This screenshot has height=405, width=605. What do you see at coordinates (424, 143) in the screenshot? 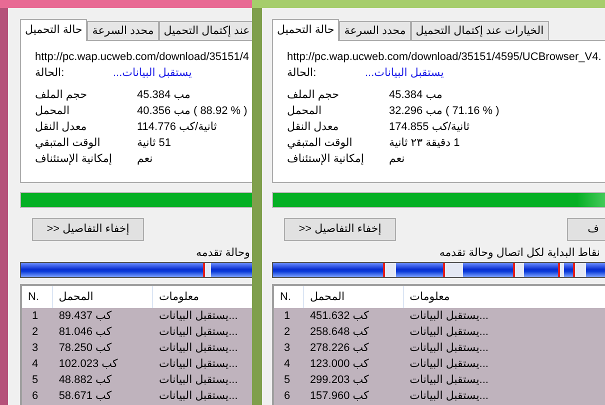
I see `detail-value: 1 دقيقة ٢٣ ثانية` at bounding box center [424, 143].